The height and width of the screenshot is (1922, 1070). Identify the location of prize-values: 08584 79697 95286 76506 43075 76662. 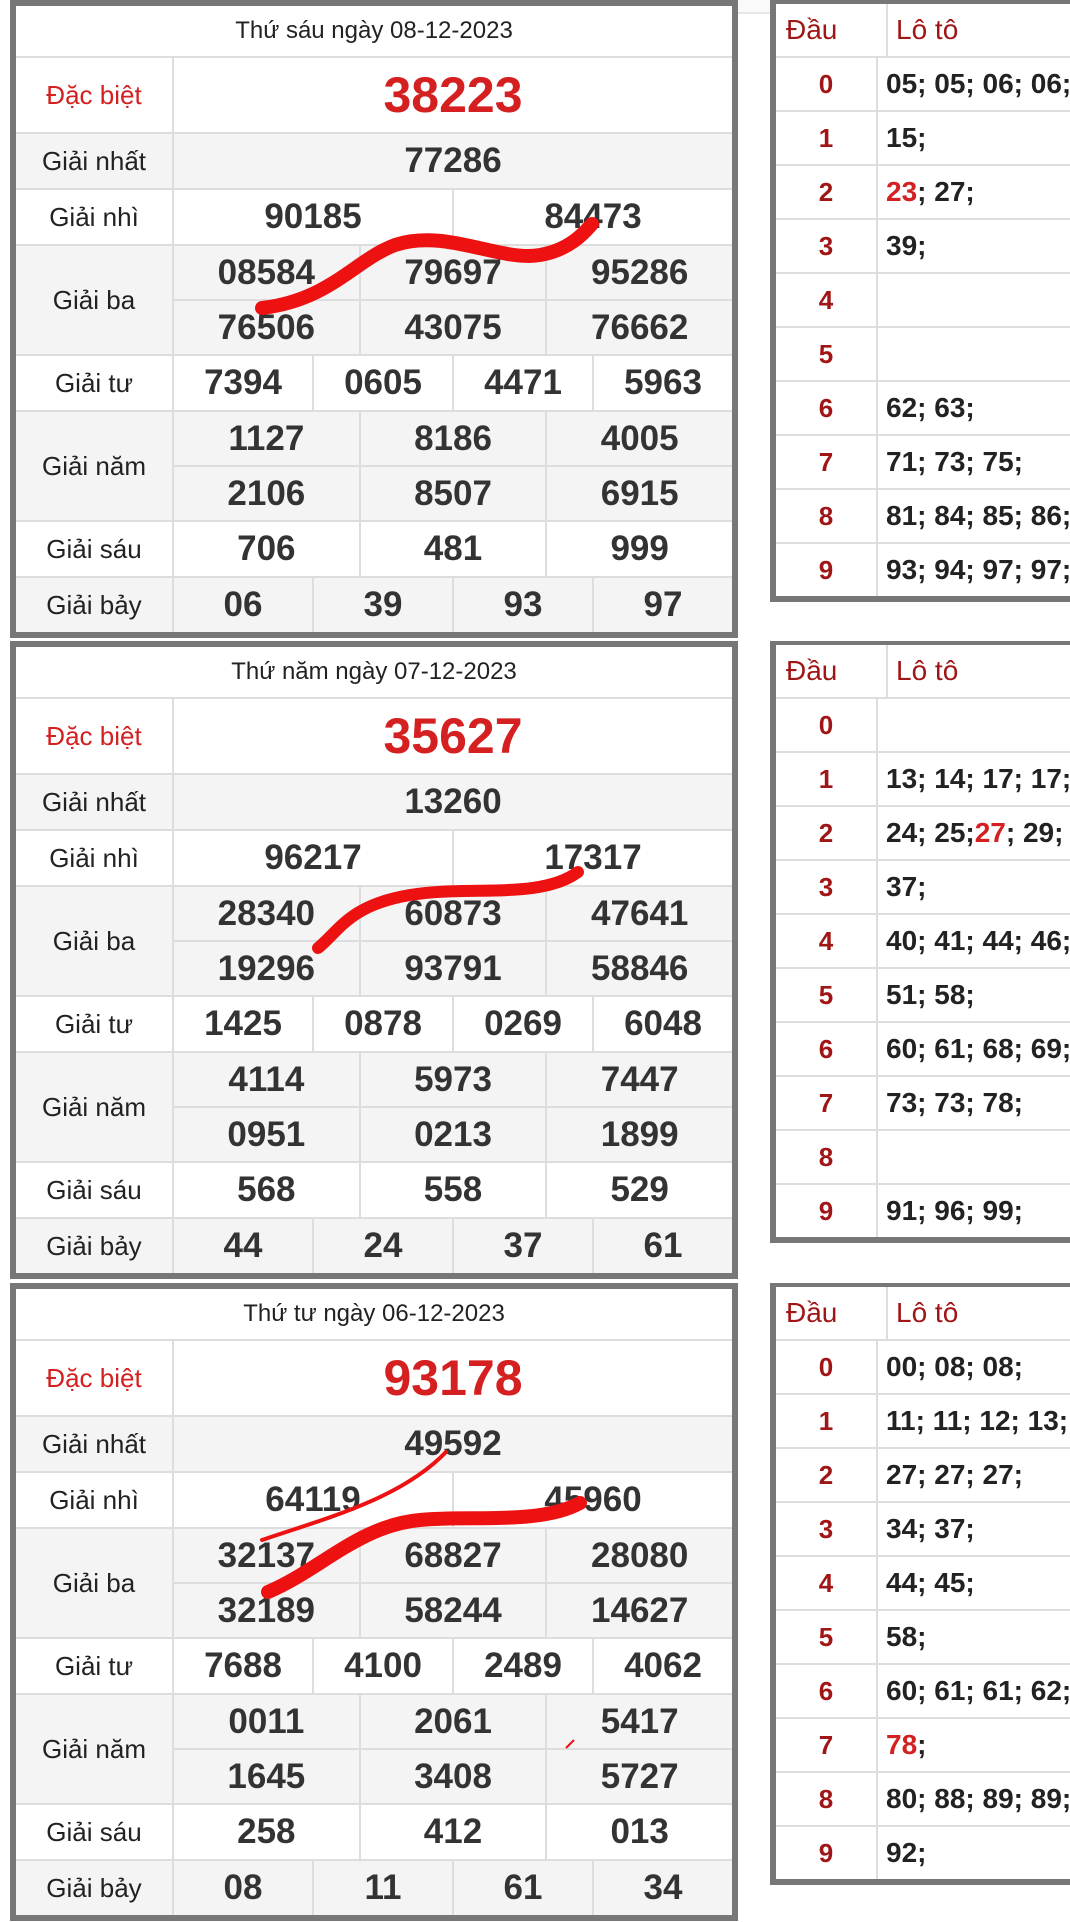
(453, 300).